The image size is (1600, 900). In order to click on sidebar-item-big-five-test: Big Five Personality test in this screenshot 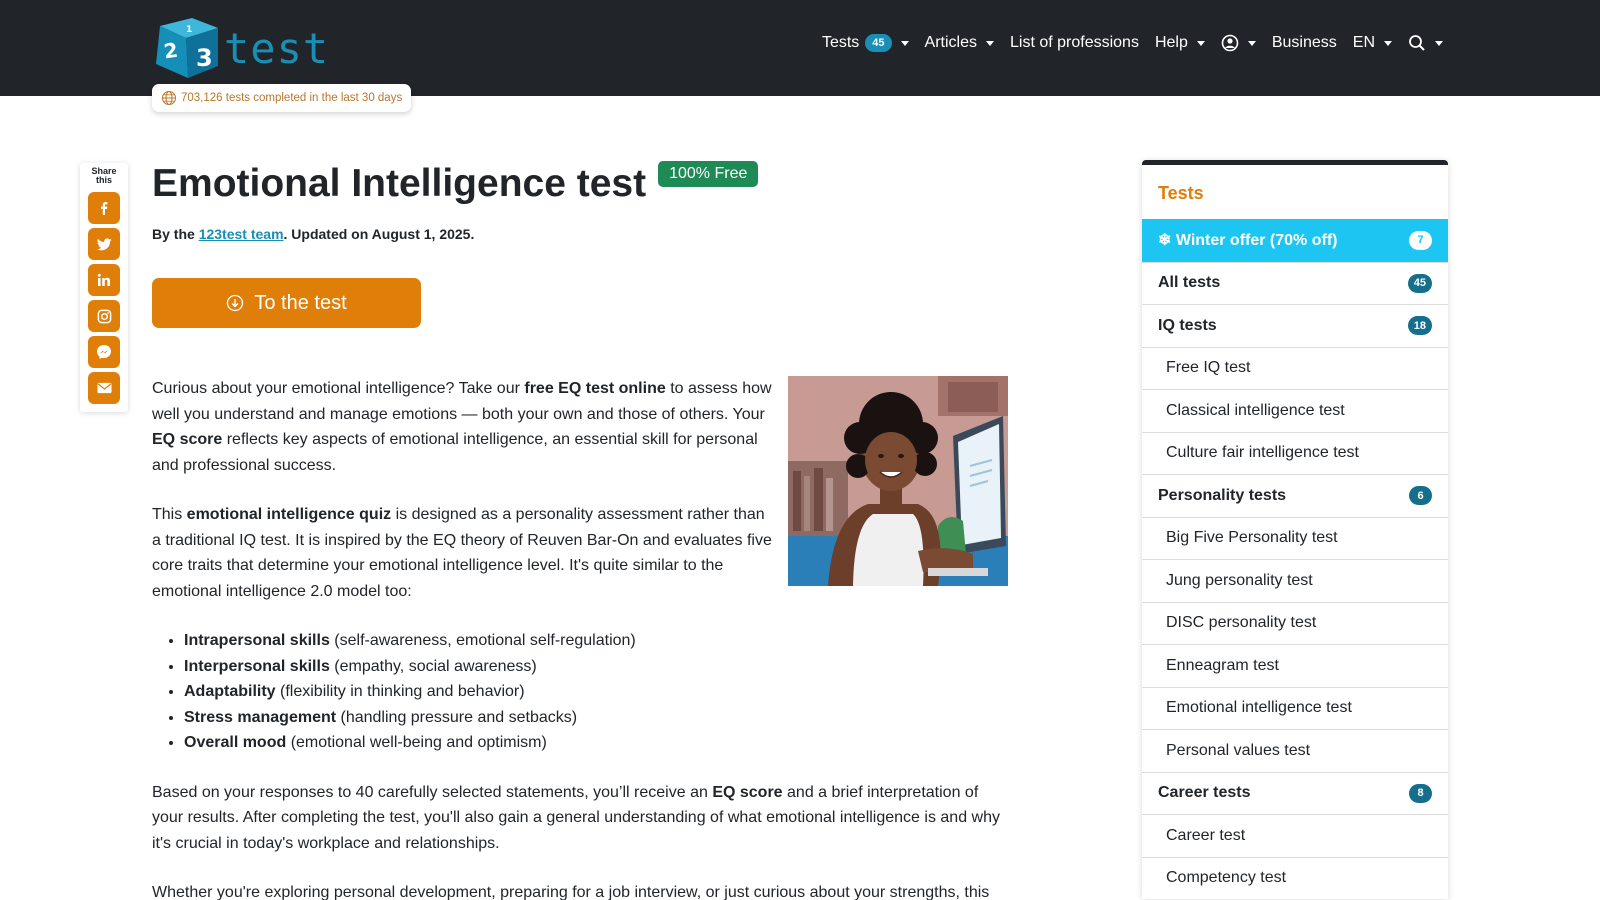, I will do `click(1295, 538)`.